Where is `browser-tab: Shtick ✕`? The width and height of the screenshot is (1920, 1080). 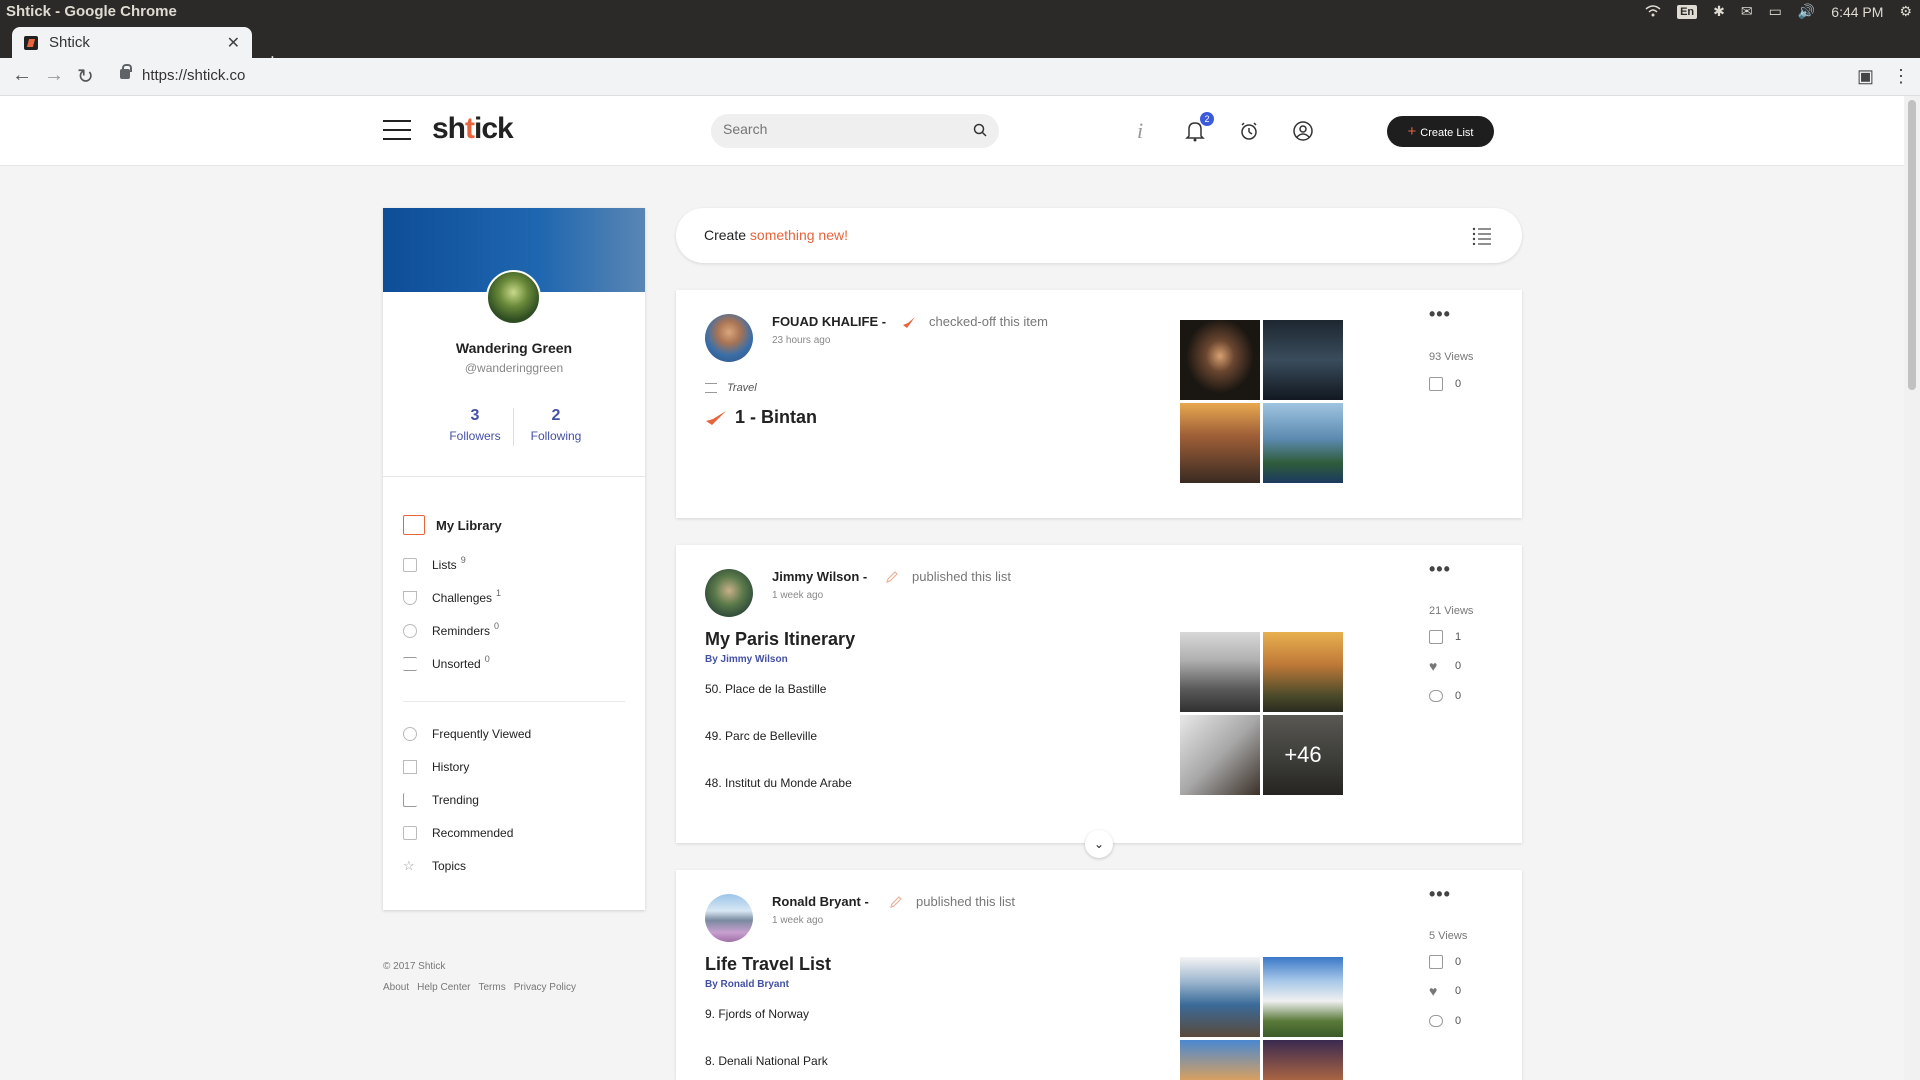
browser-tab: Shtick ✕ is located at coordinates (132, 42).